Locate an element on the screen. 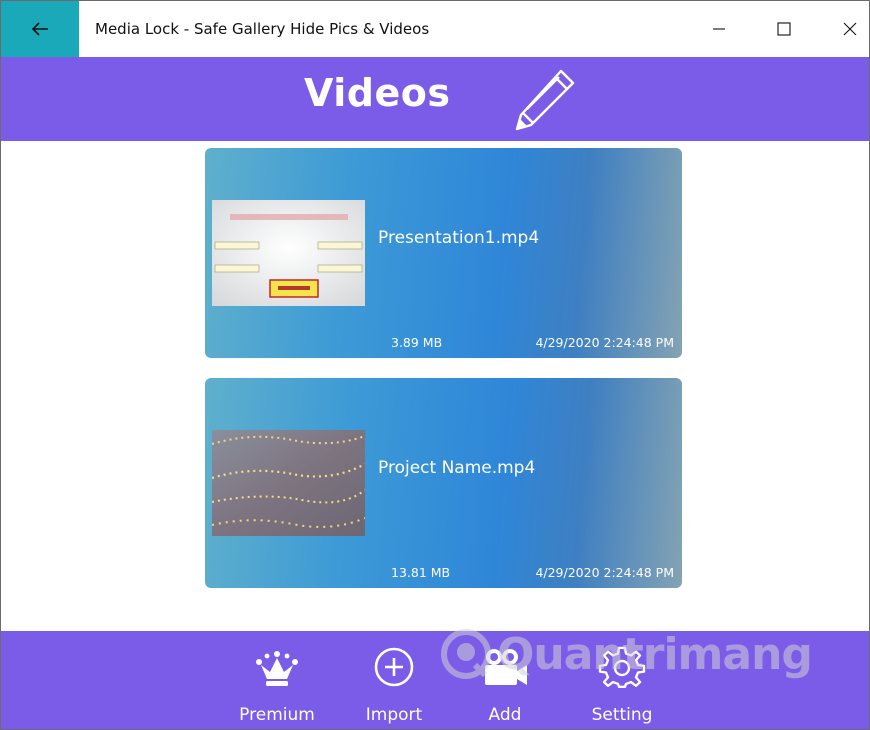 Image resolution: width=870 pixels, height=730 pixels. back-arrow-icon is located at coordinates (39, 29).